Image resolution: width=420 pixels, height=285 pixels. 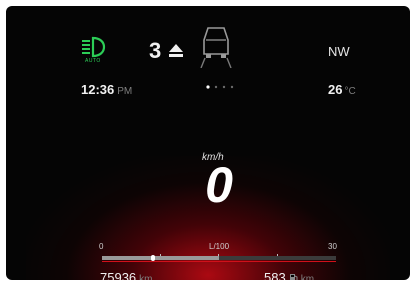 I want to click on clock-time: 12:36, so click(x=98, y=89).